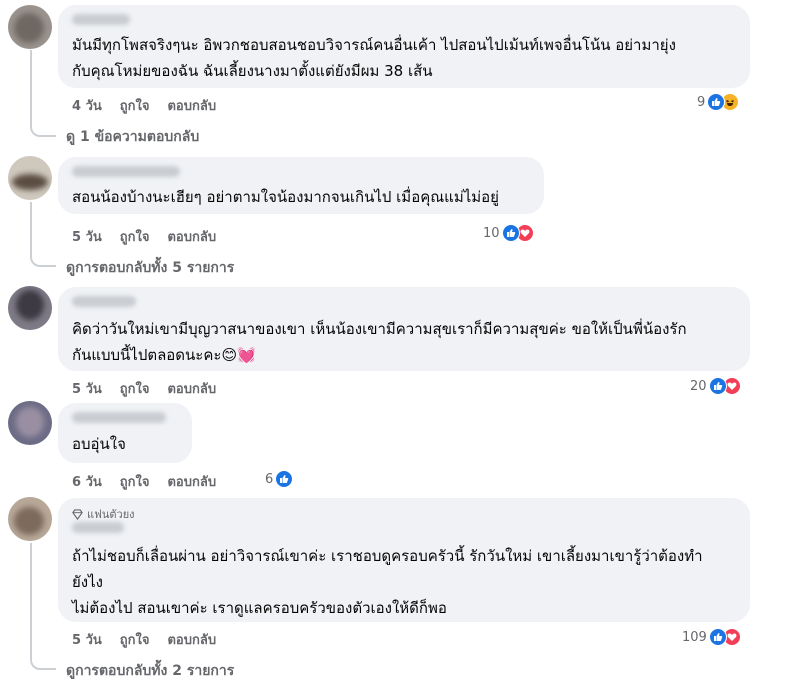 The width and height of the screenshot is (800, 684). What do you see at coordinates (132, 137) in the screenshot?
I see `view-replies-link: ดู 1 ข้อความตอบกลับ` at bounding box center [132, 137].